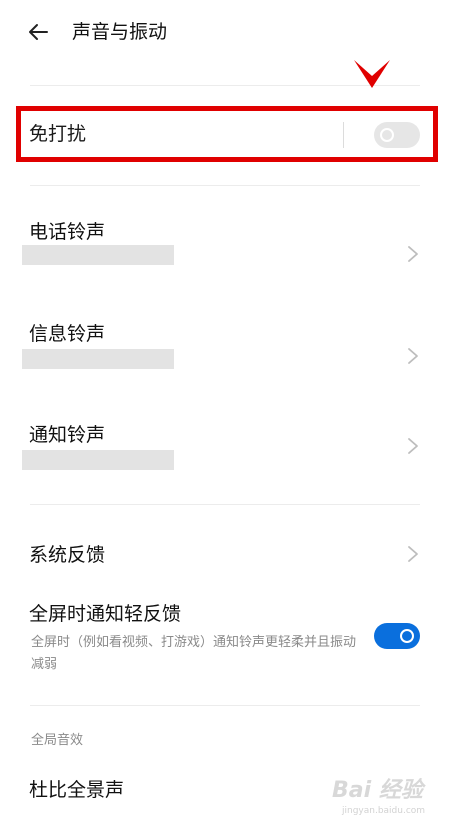 Image resolution: width=450 pixels, height=826 pixels. What do you see at coordinates (225, 31) in the screenshot?
I see `header: 声音与振动` at bounding box center [225, 31].